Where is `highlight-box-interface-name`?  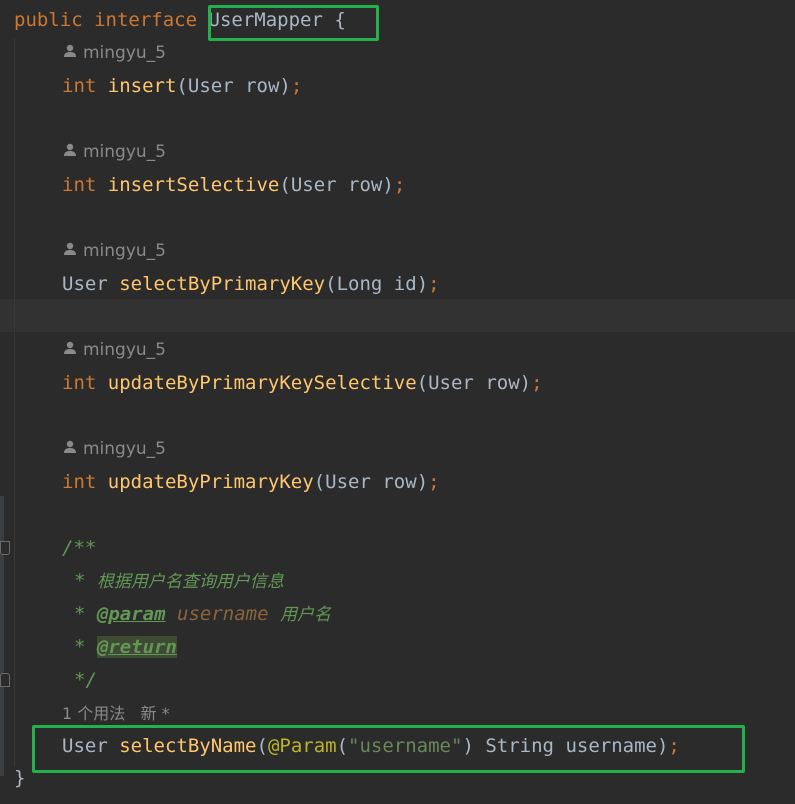 highlight-box-interface-name is located at coordinates (293, 23).